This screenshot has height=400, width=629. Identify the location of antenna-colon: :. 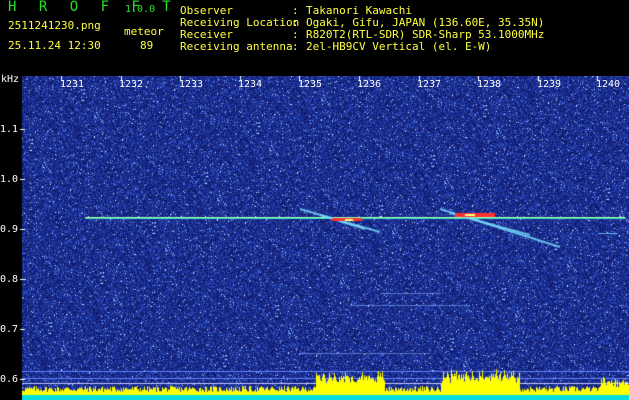
(295, 46).